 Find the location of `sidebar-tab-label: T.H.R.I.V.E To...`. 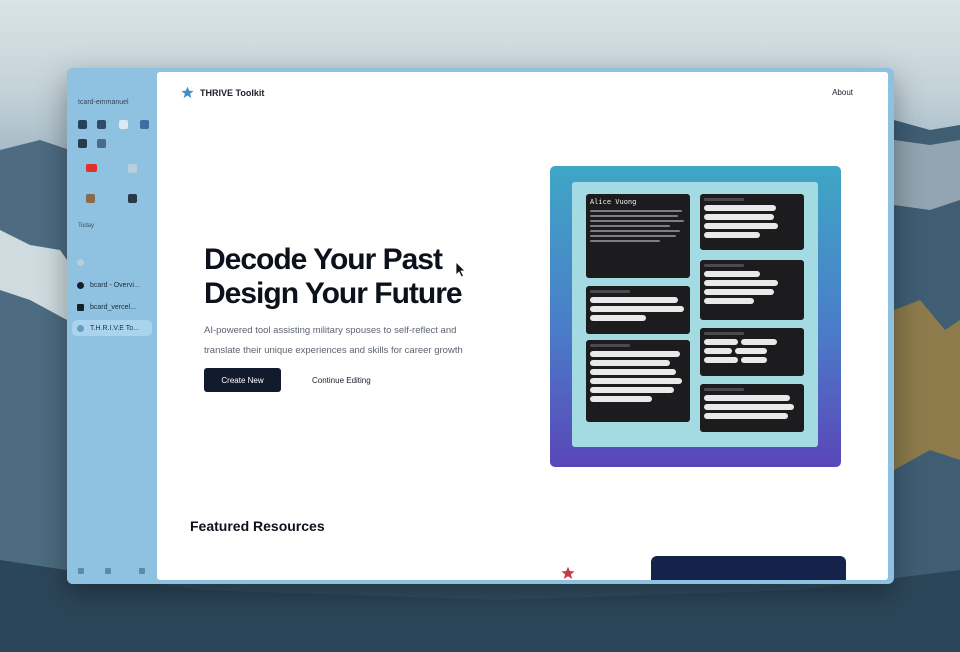

sidebar-tab-label: T.H.R.I.V.E To... is located at coordinates (115, 328).